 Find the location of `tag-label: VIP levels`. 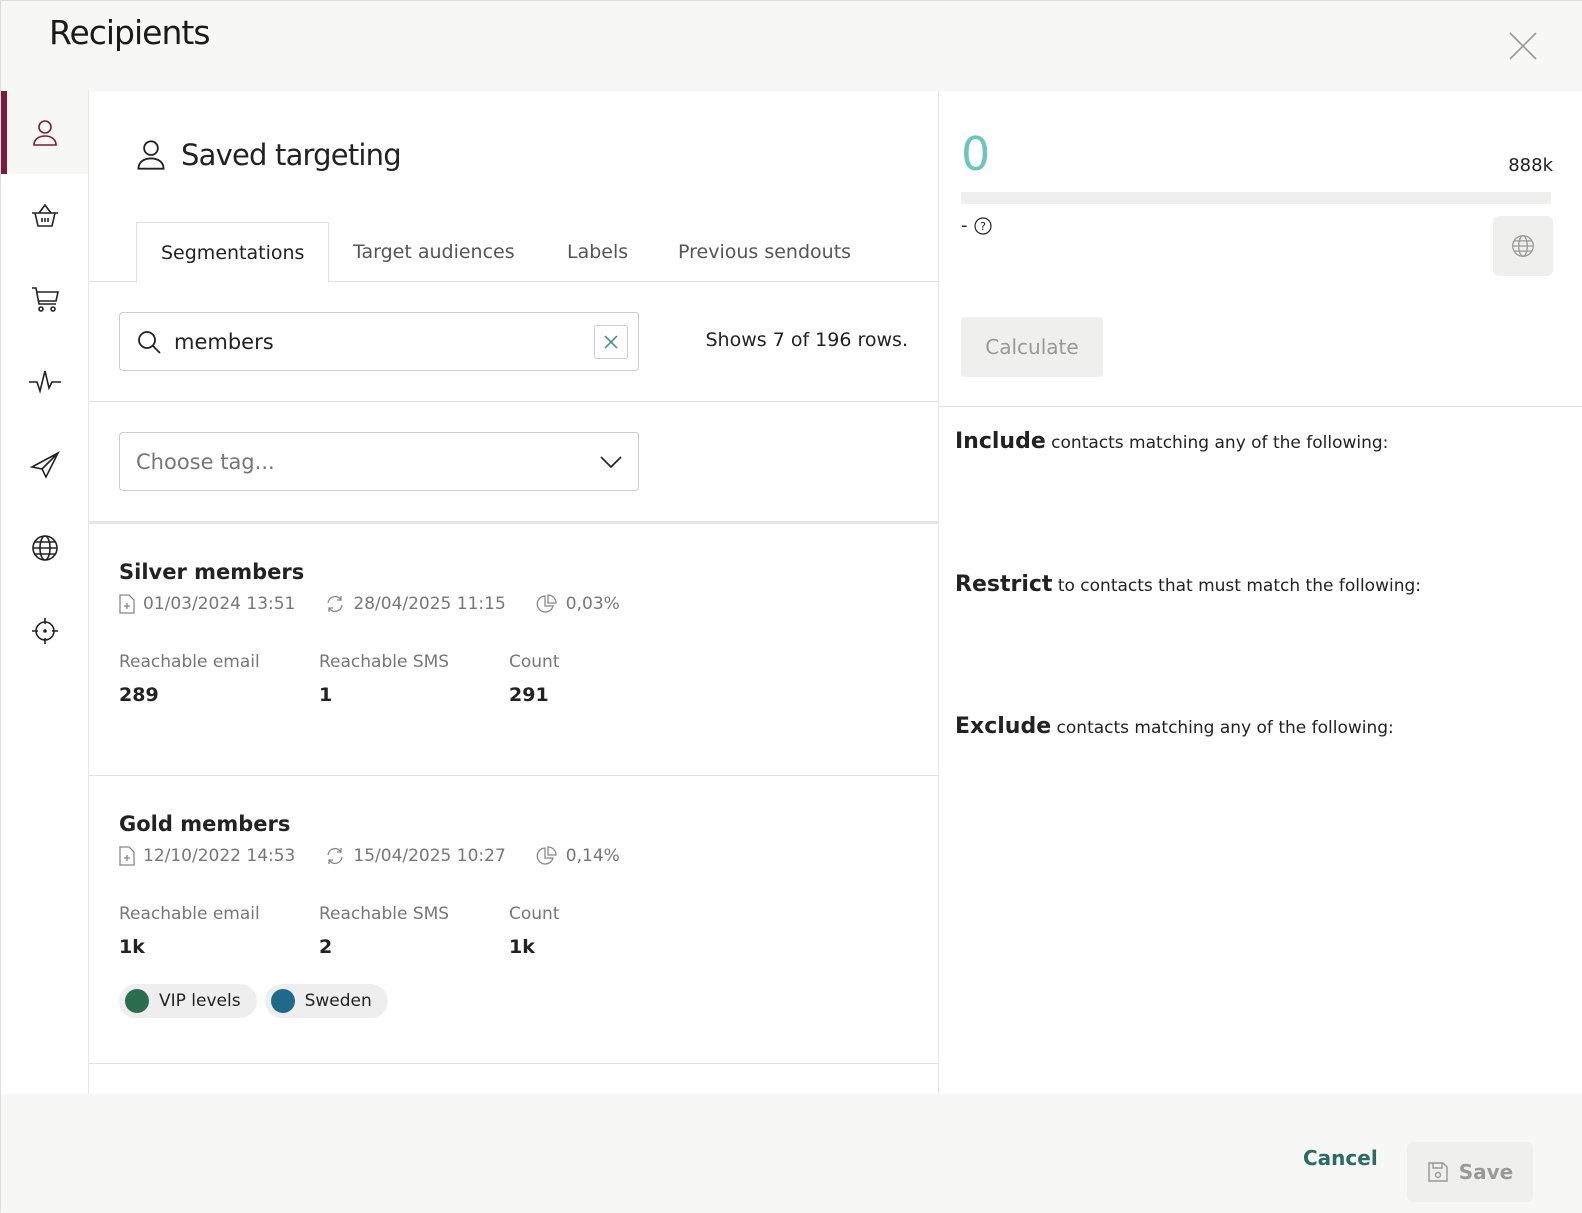

tag-label: VIP levels is located at coordinates (200, 1001).